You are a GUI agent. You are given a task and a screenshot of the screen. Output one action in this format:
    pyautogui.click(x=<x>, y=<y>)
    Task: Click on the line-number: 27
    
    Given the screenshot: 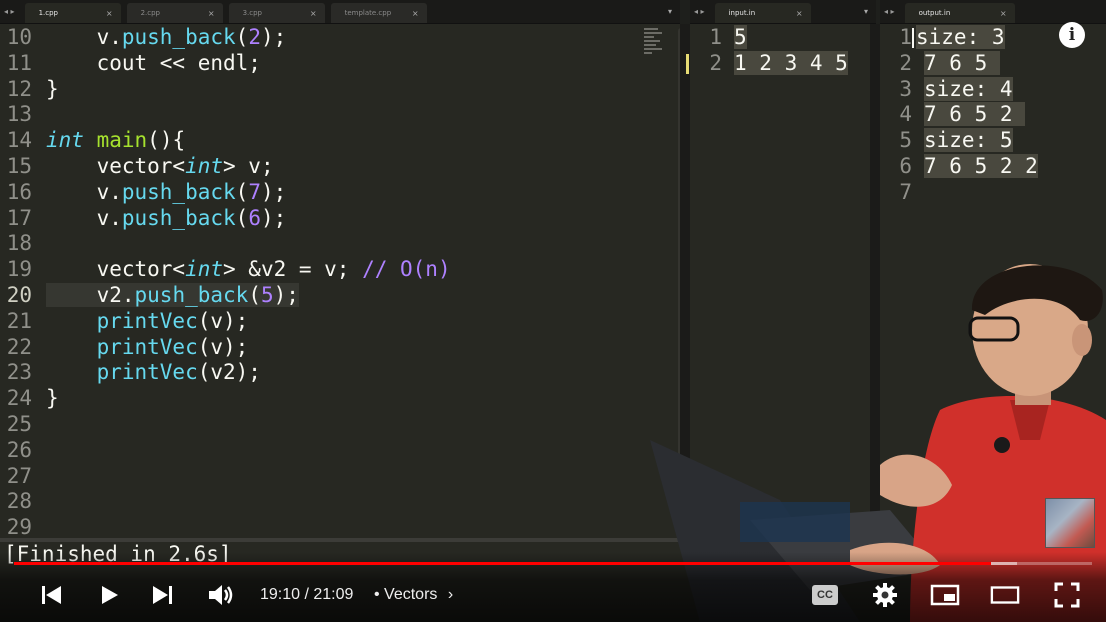 What is the action you would take?
    pyautogui.click(x=19, y=475)
    